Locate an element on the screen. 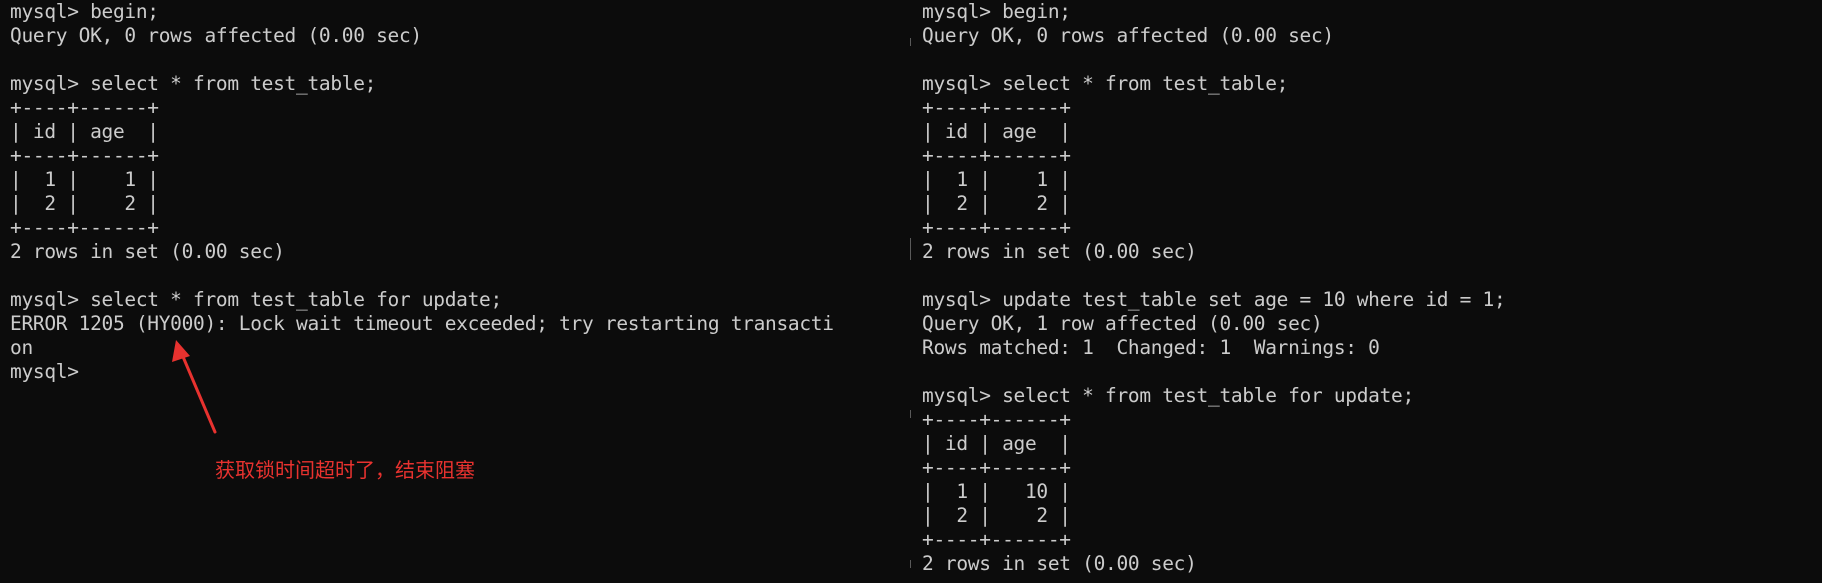  terminal-line: Query OK, 1 row affected (0.00 sec) is located at coordinates (1122, 323).